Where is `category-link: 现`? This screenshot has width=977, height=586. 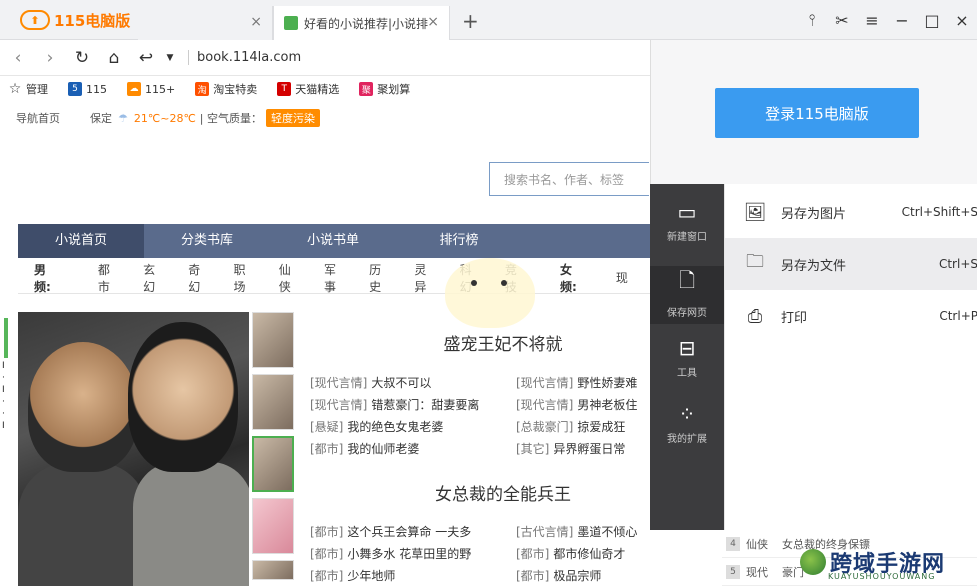
category-link: 现 is located at coordinates (622, 277).